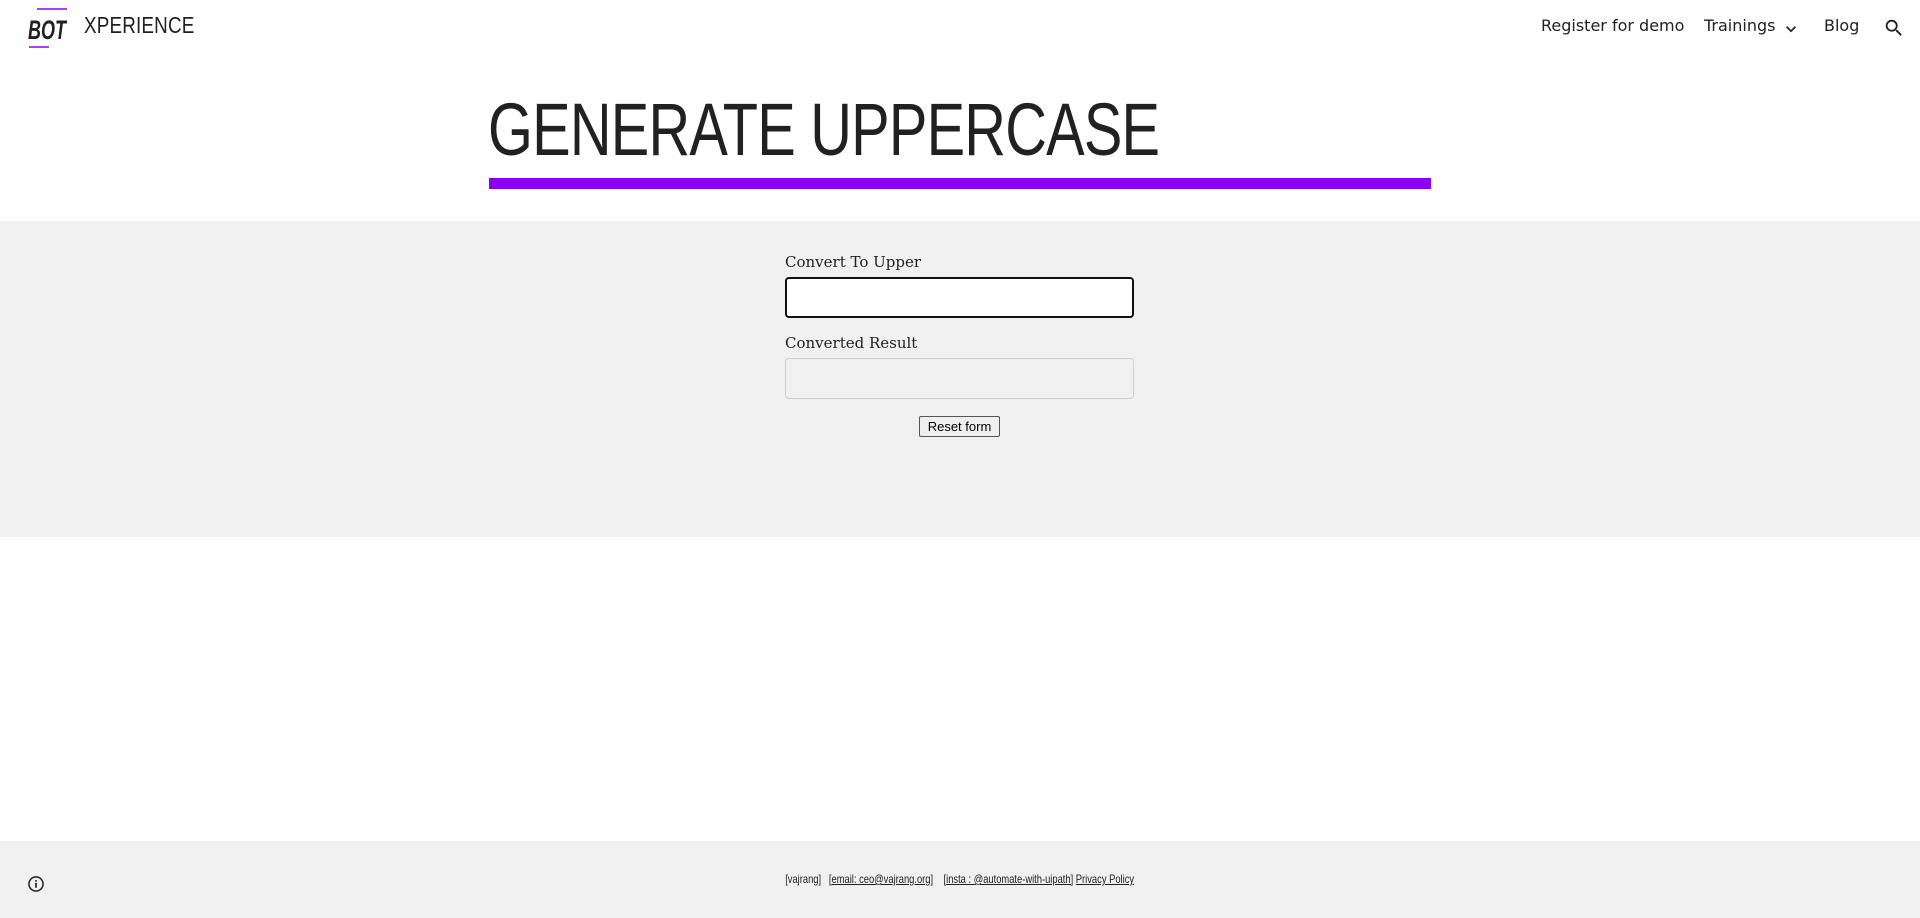  What do you see at coordinates (959, 297) in the screenshot?
I see `convert-to-upper-input` at bounding box center [959, 297].